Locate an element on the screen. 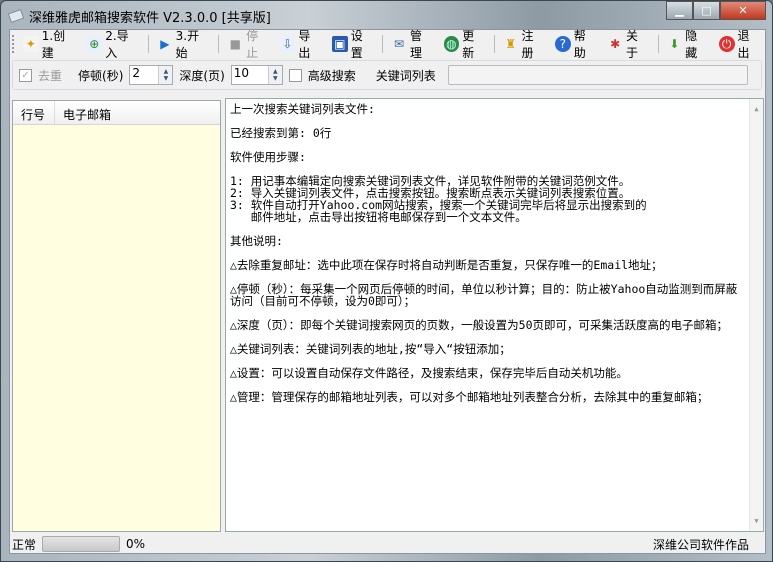 The image size is (773, 562). toolbar-button-label: 导出 is located at coordinates (304, 44).